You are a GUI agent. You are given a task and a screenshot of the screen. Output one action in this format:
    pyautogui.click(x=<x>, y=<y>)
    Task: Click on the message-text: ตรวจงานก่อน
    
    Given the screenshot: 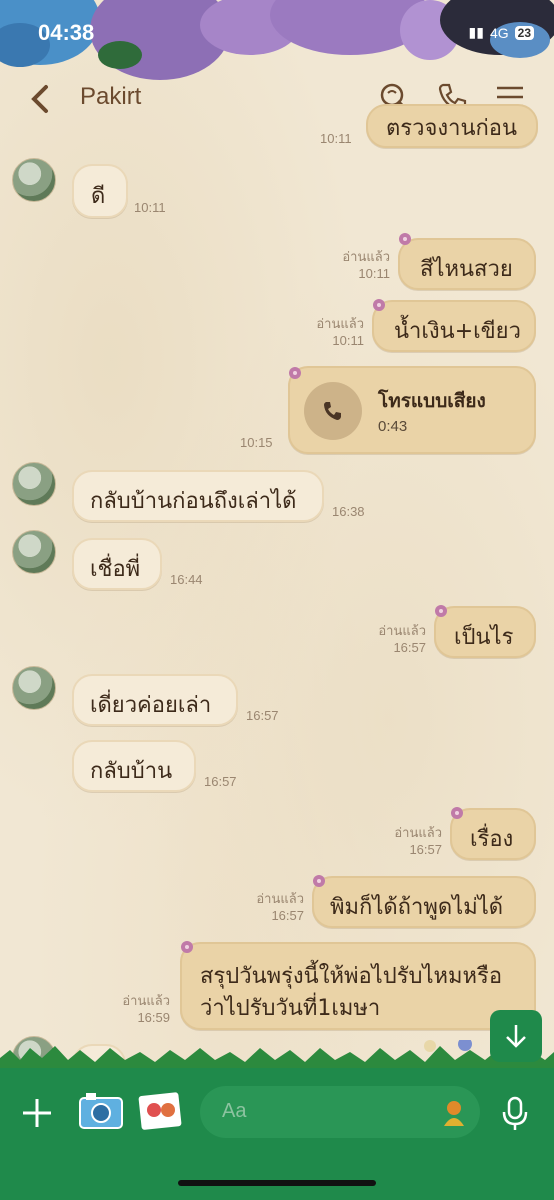 What is the action you would take?
    pyautogui.click(x=452, y=128)
    